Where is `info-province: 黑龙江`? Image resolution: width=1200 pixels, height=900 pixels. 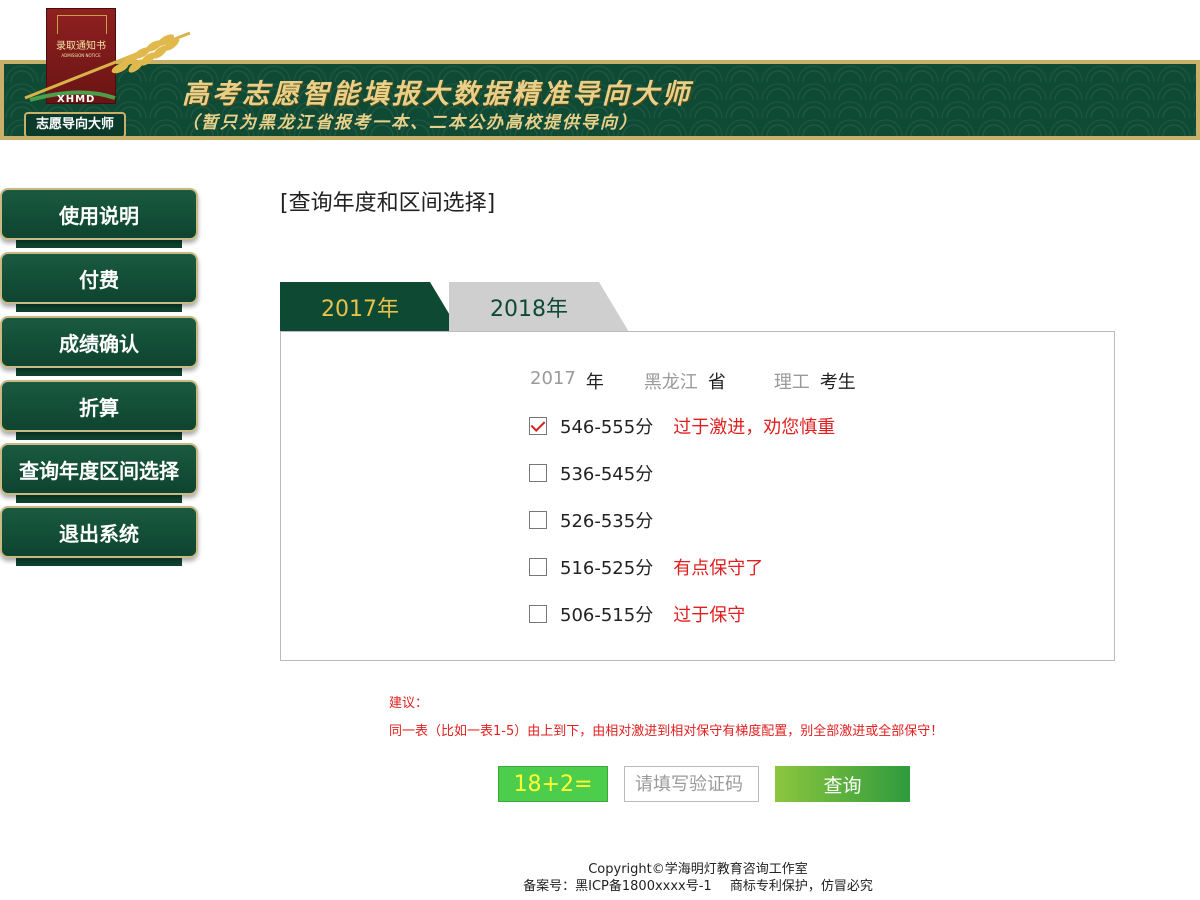
info-province: 黑龙江 is located at coordinates (670, 382).